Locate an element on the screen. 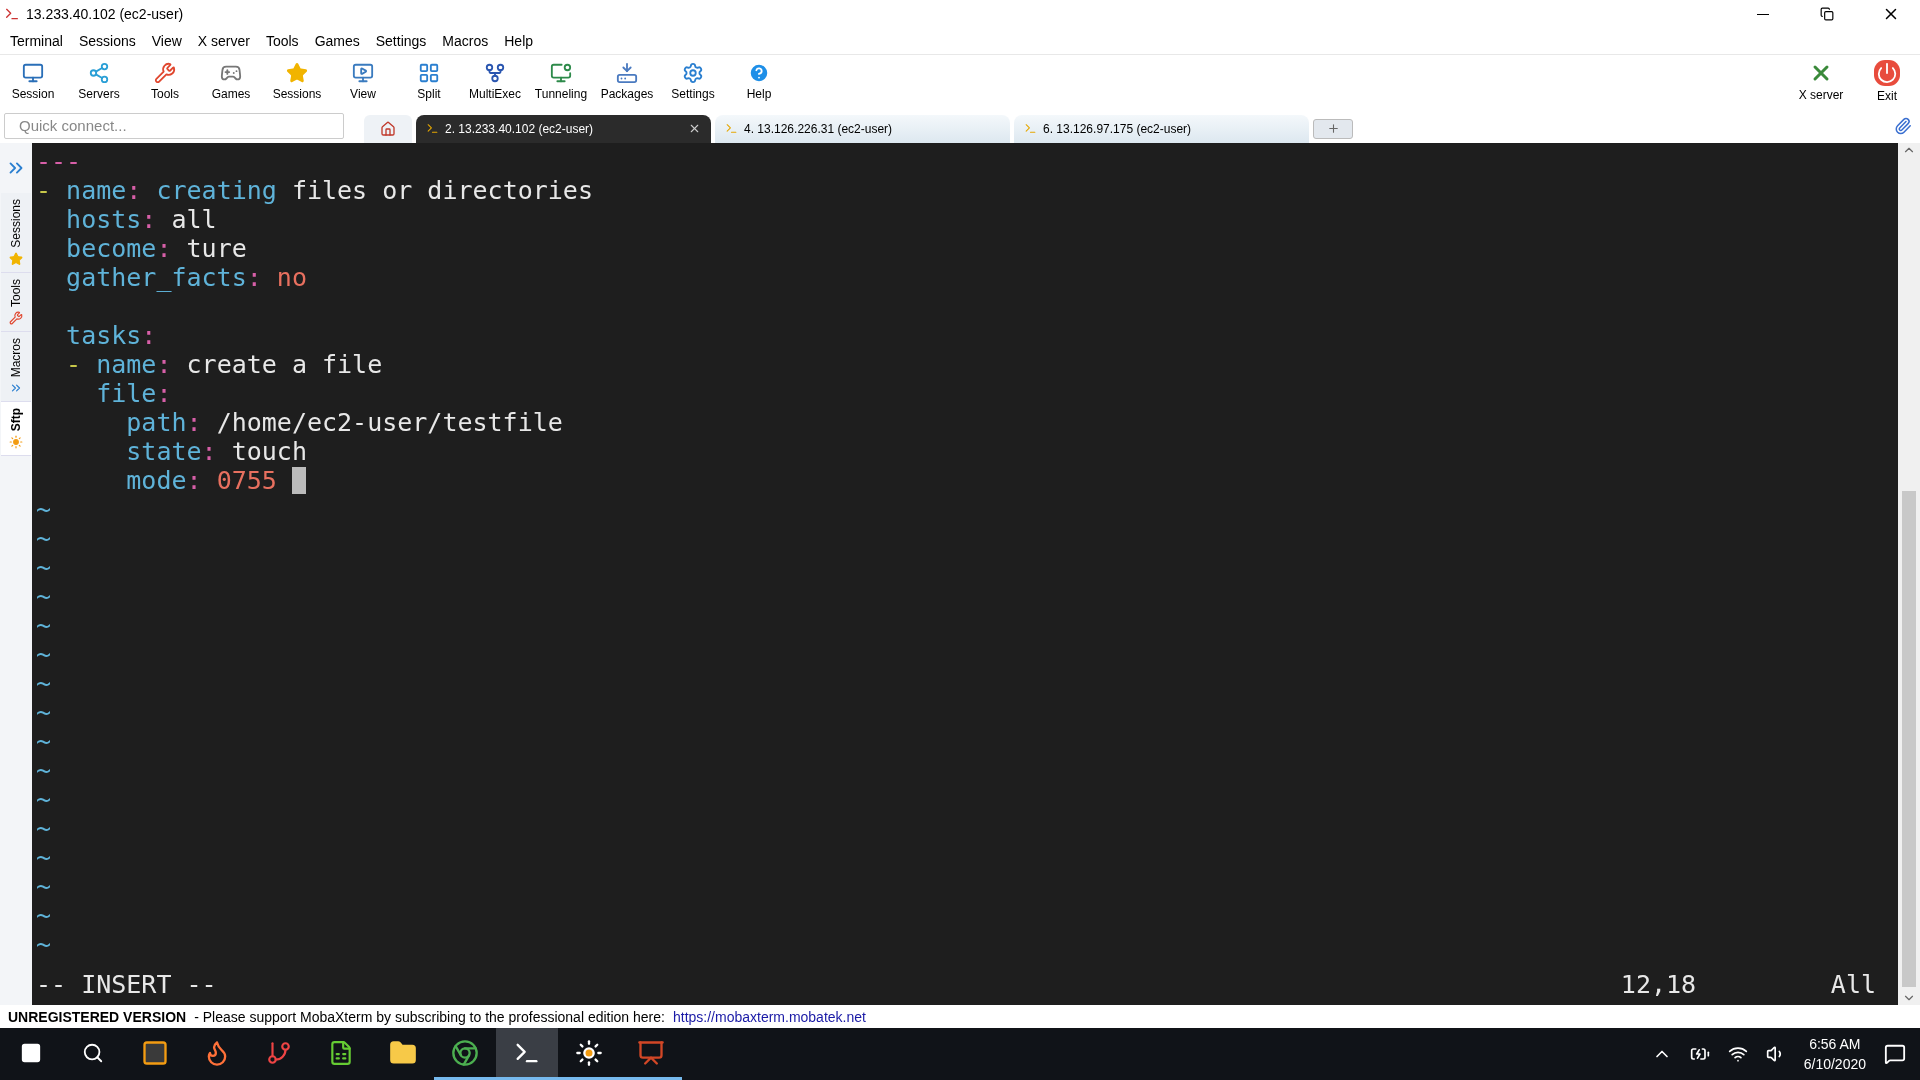  presentation-icon is located at coordinates (651, 1052).